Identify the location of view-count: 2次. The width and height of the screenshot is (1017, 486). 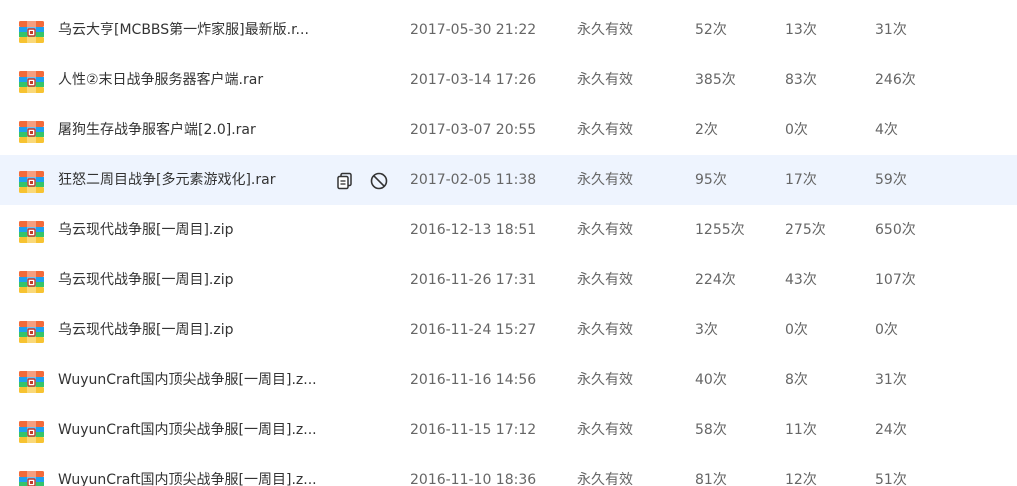
(706, 130).